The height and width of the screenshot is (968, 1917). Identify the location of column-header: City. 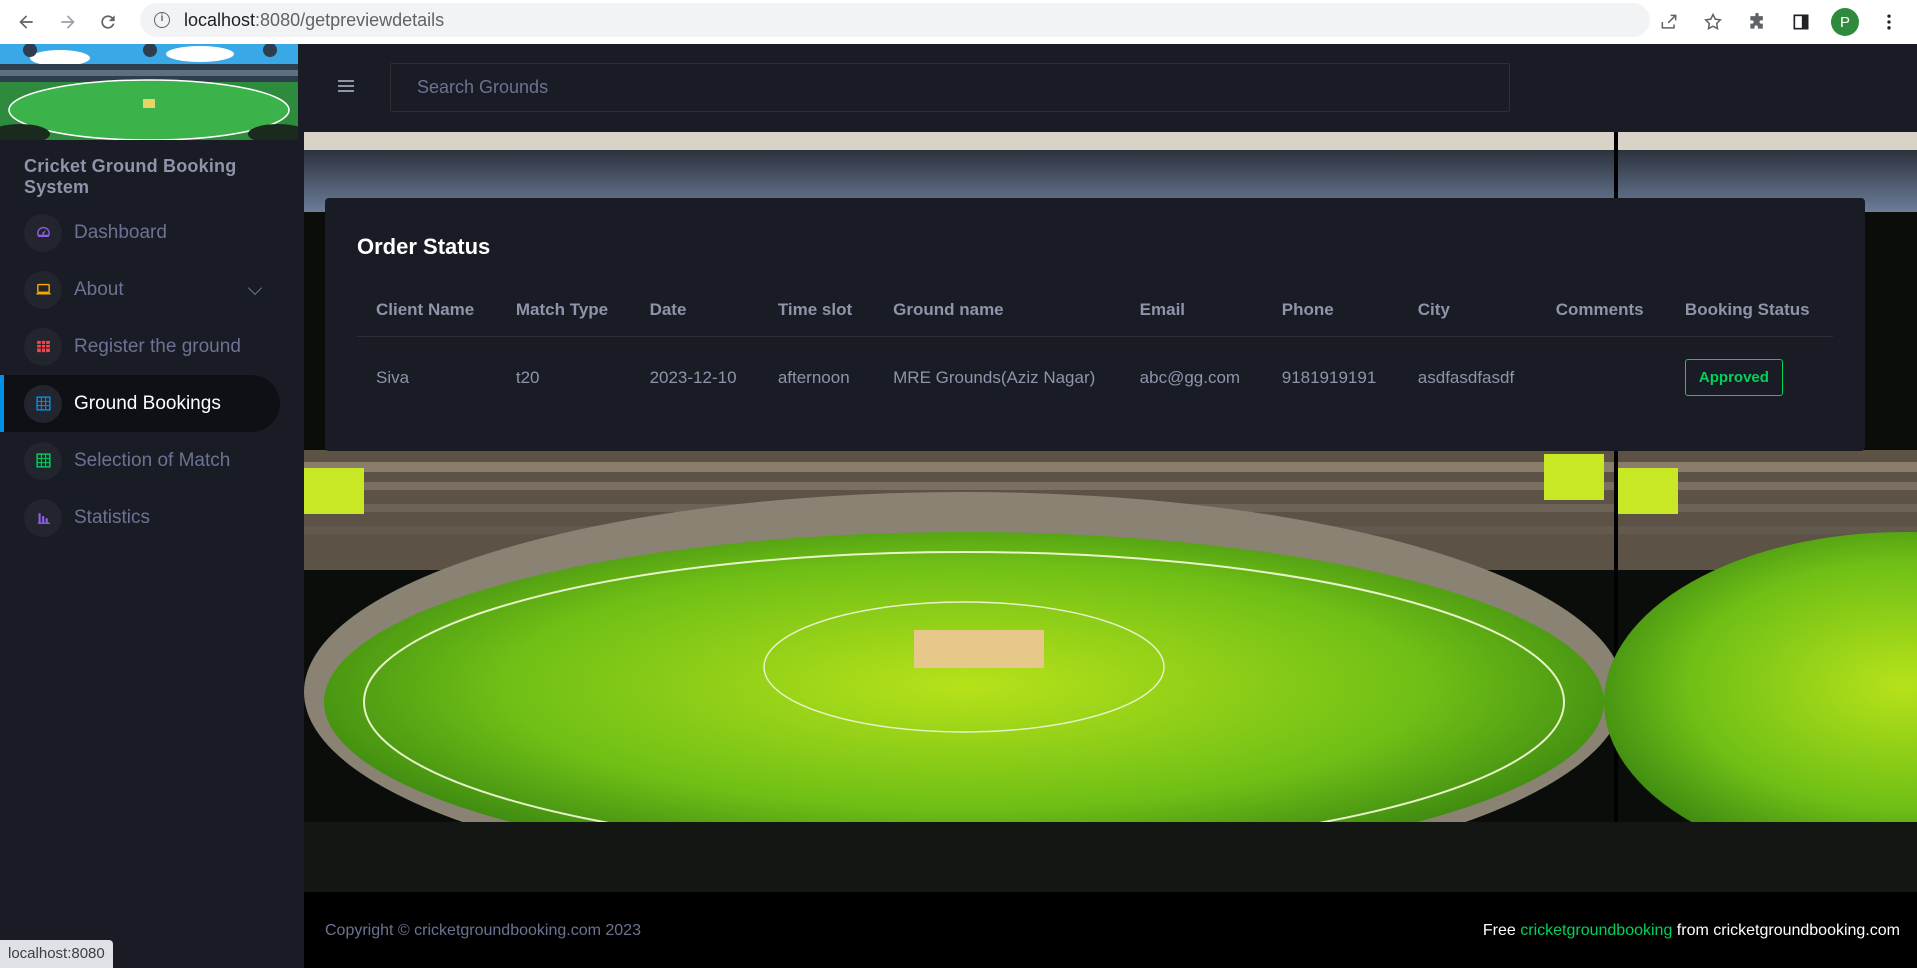
(1467, 311).